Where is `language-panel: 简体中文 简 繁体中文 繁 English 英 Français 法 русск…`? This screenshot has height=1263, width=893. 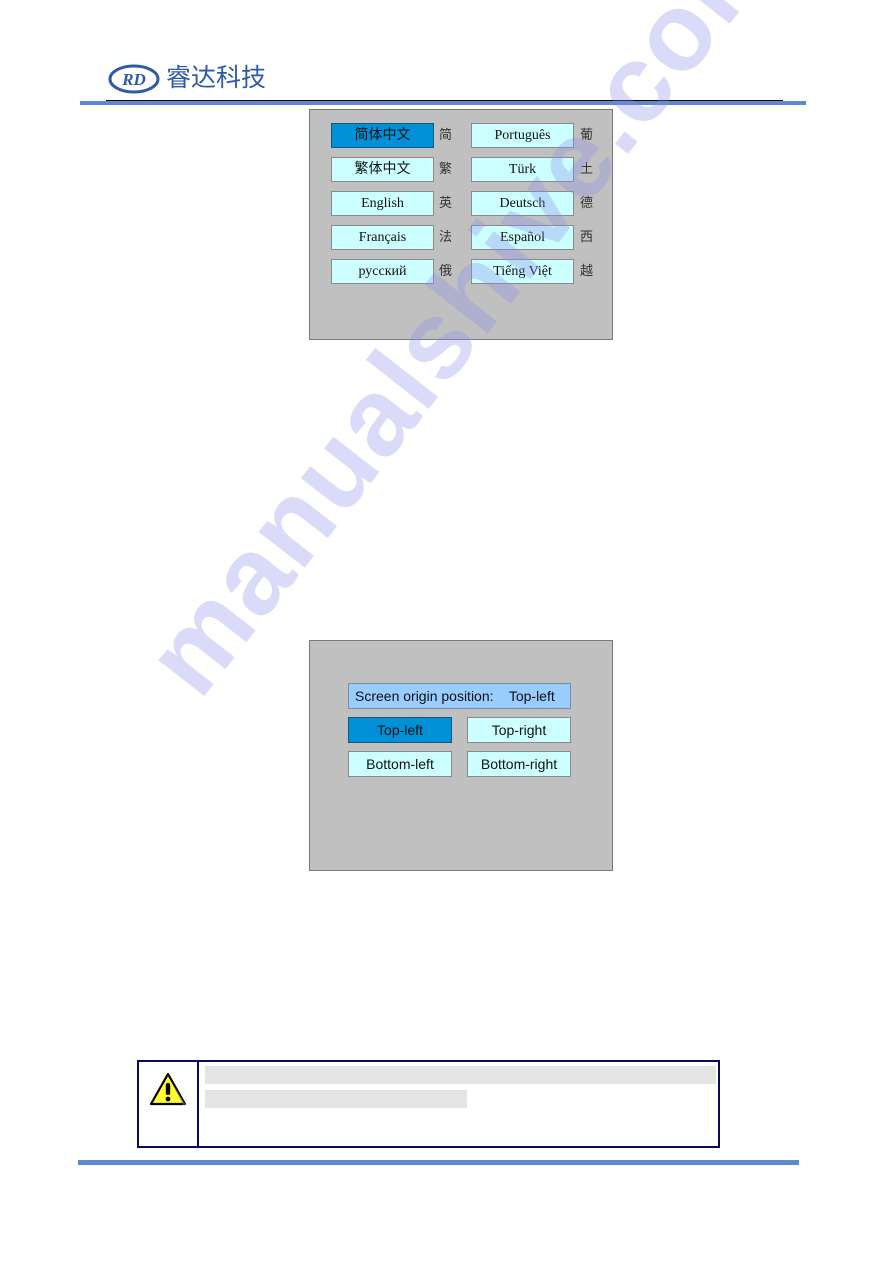
language-panel: 简体中文 简 繁体中文 繁 English 英 Français 法 русск… is located at coordinates (461, 224).